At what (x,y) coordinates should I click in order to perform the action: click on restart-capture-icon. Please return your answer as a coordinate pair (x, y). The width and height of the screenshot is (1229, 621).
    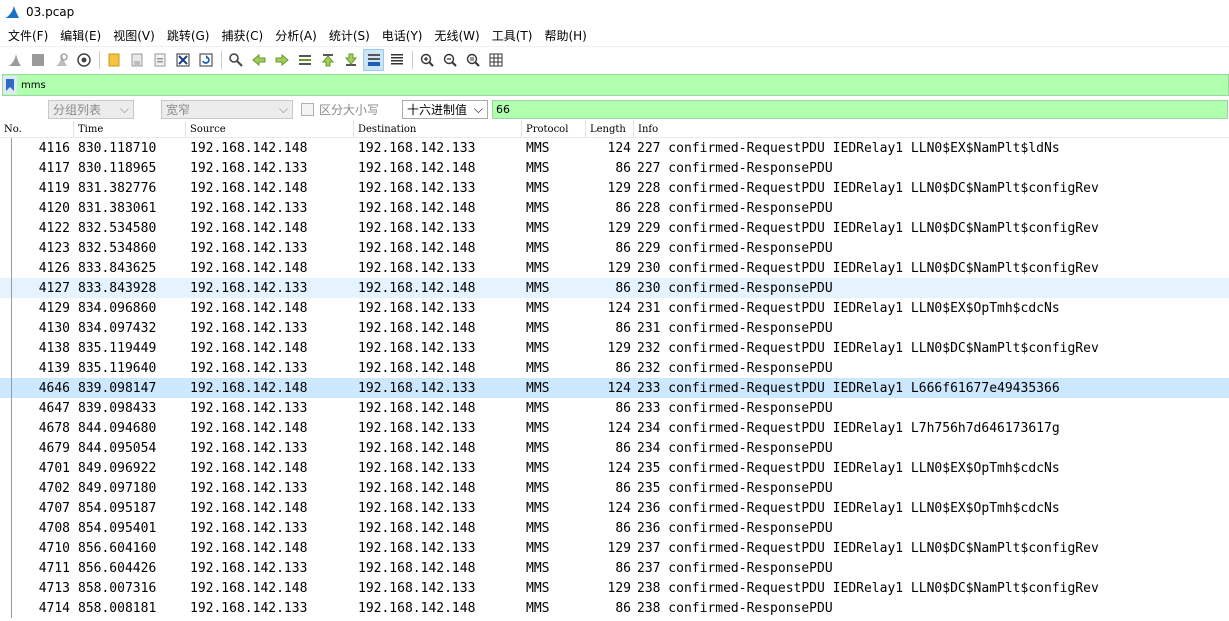
    Looking at the image, I should click on (60, 60).